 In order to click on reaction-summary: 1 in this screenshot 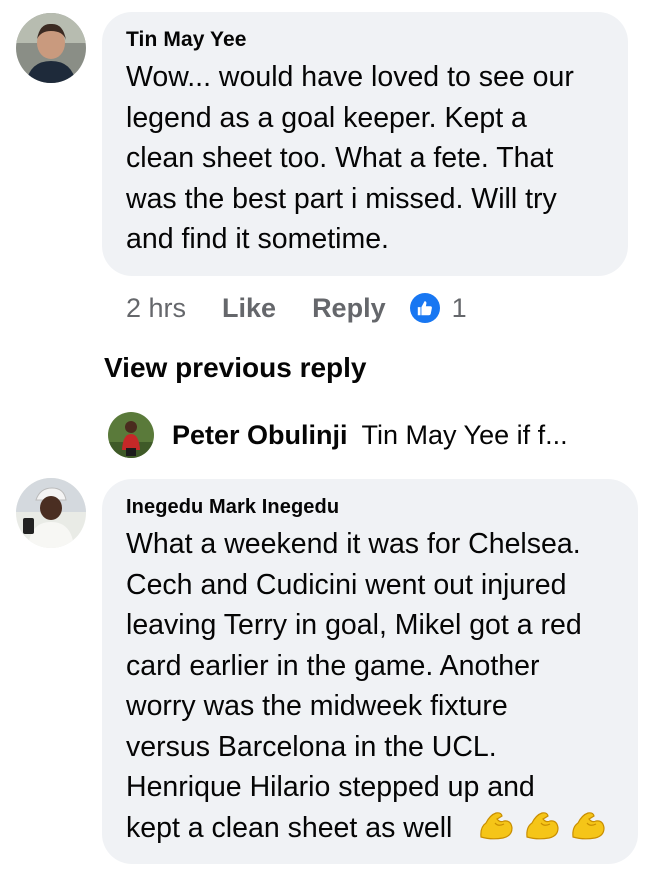, I will do `click(438, 308)`.